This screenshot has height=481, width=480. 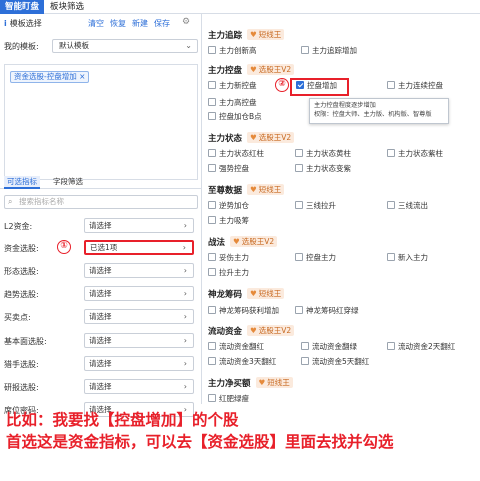 I want to click on option-checkbox: 流动资金翻绿, so click(x=329, y=347).